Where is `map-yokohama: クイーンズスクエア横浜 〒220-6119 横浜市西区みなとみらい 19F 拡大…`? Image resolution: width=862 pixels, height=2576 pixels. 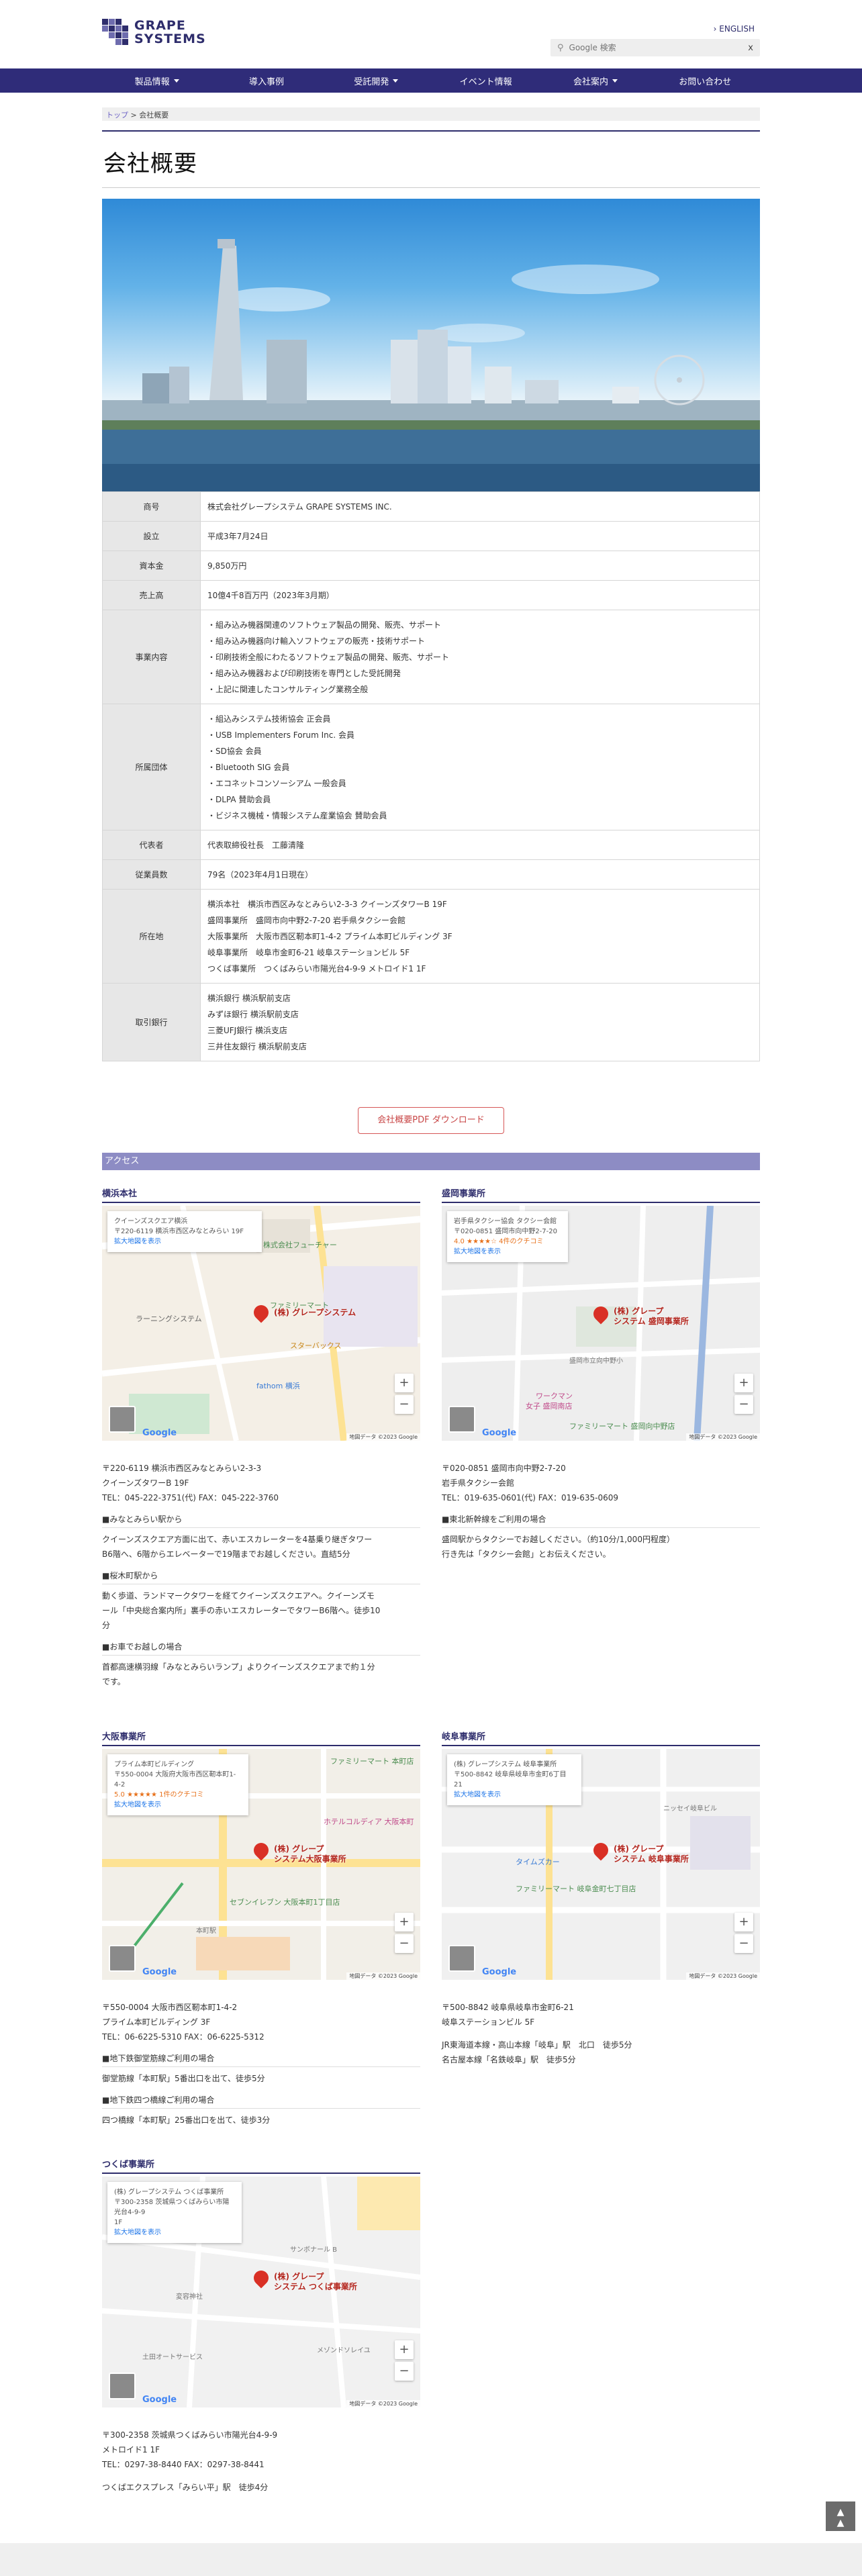
map-yokohama: クイーンズスクエア横浜 〒220-6119 横浜市西区みなとみらい 19F 拡大… is located at coordinates (261, 1323).